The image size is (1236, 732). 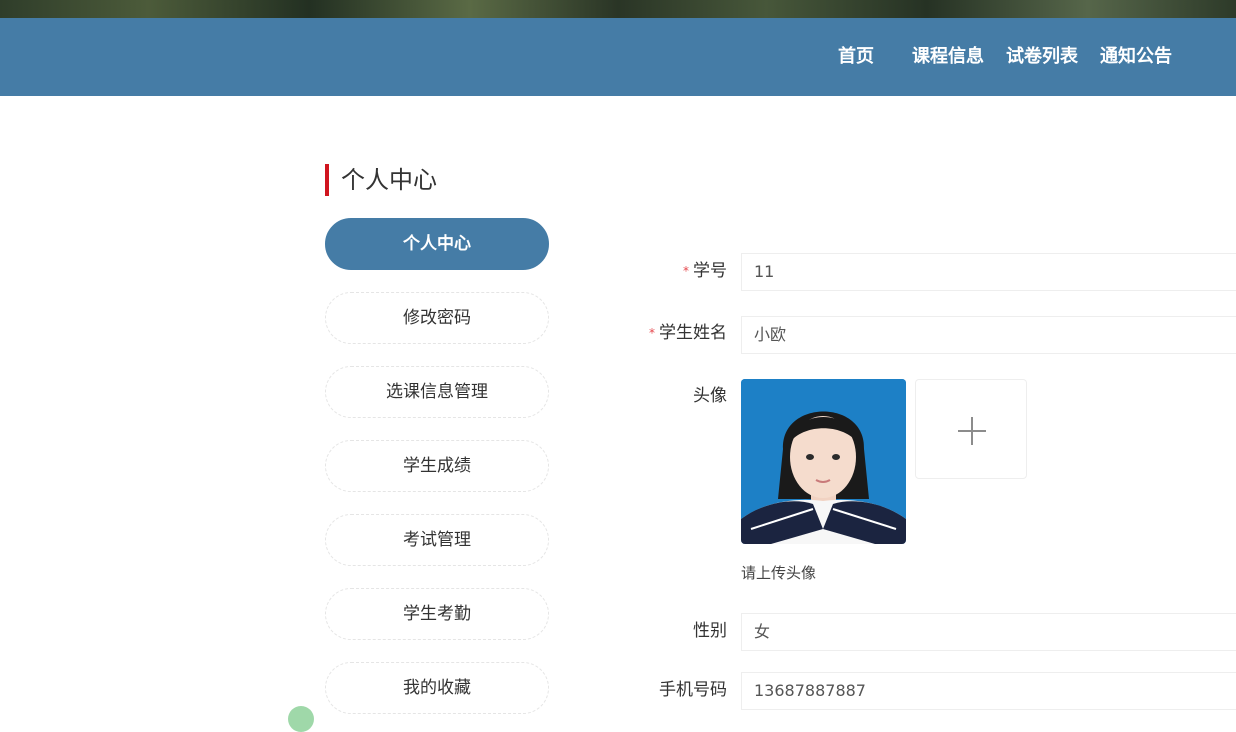 I want to click on sidebar-item-exam-management: 考试管理, so click(x=437, y=540).